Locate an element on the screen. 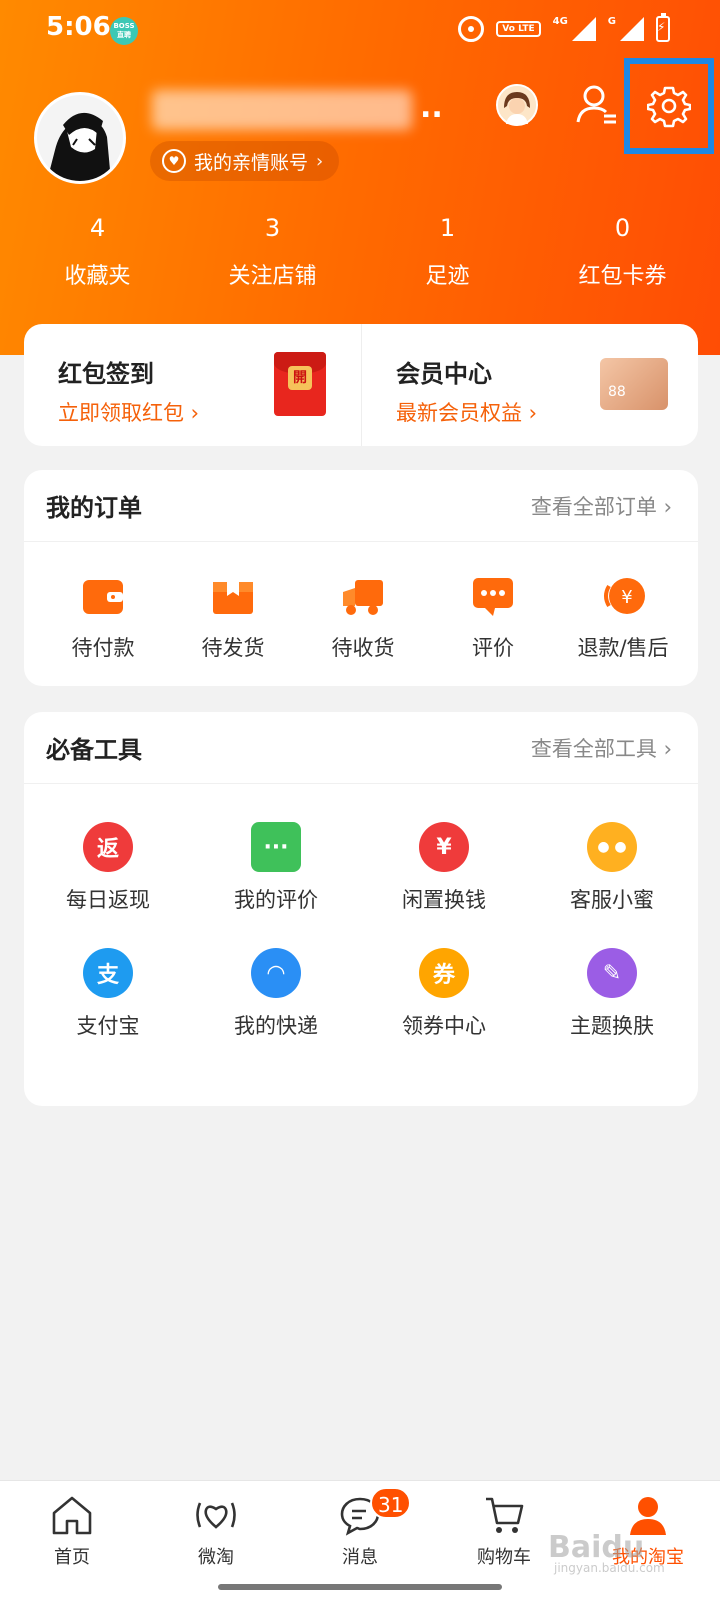 The width and height of the screenshot is (720, 1600). tools-row-2: 支 支付宝 ◠ 我的快递 券 领券中心 ✎ 主题换肤 is located at coordinates (361, 977).